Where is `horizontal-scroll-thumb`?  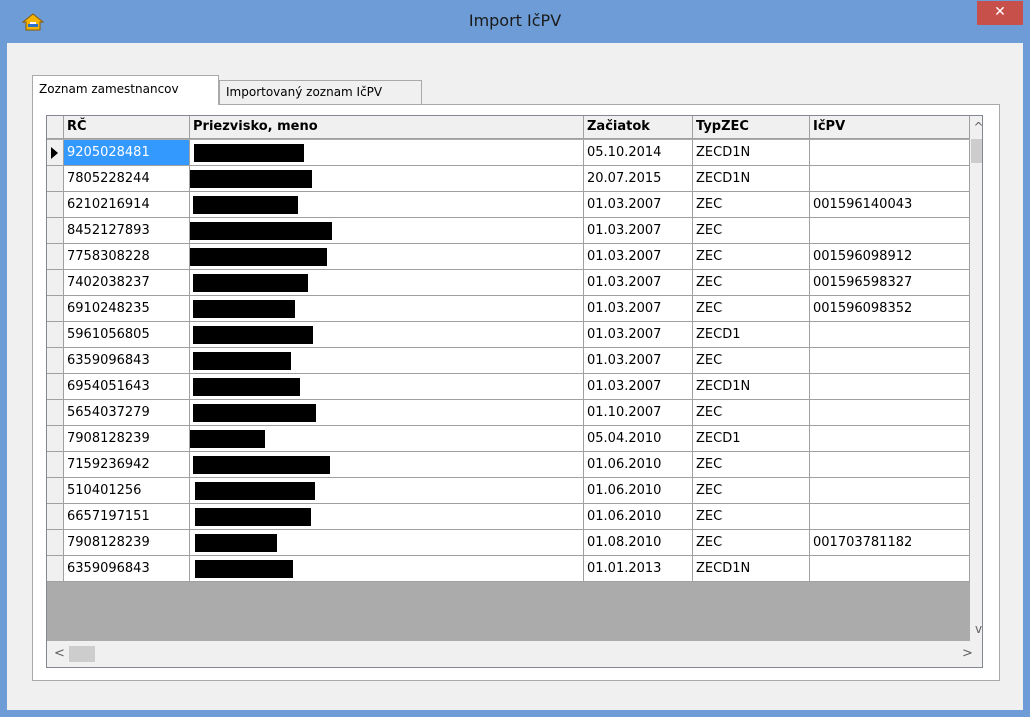
horizontal-scroll-thumb is located at coordinates (82, 654).